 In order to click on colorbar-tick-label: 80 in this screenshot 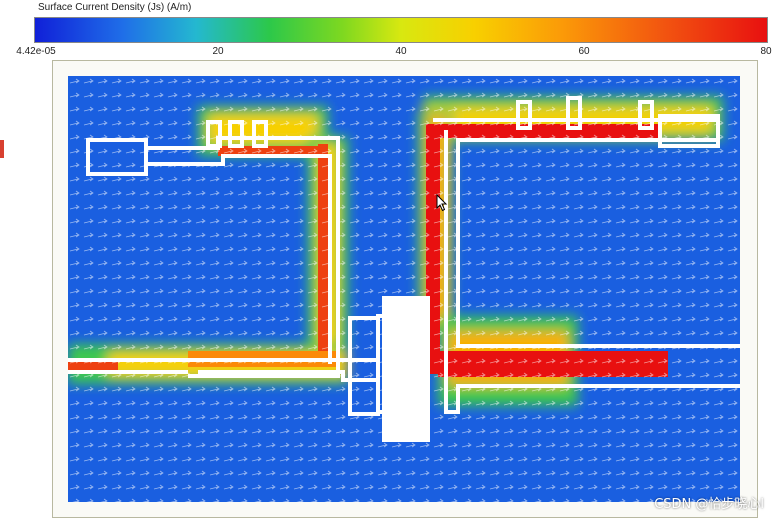, I will do `click(766, 51)`.